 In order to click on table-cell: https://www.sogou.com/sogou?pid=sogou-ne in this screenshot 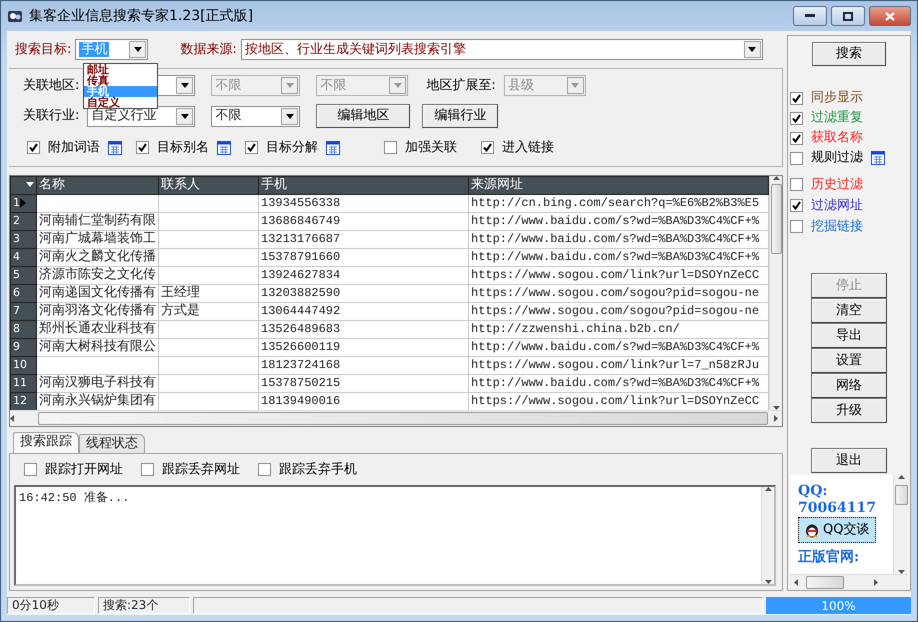, I will do `click(618, 311)`.